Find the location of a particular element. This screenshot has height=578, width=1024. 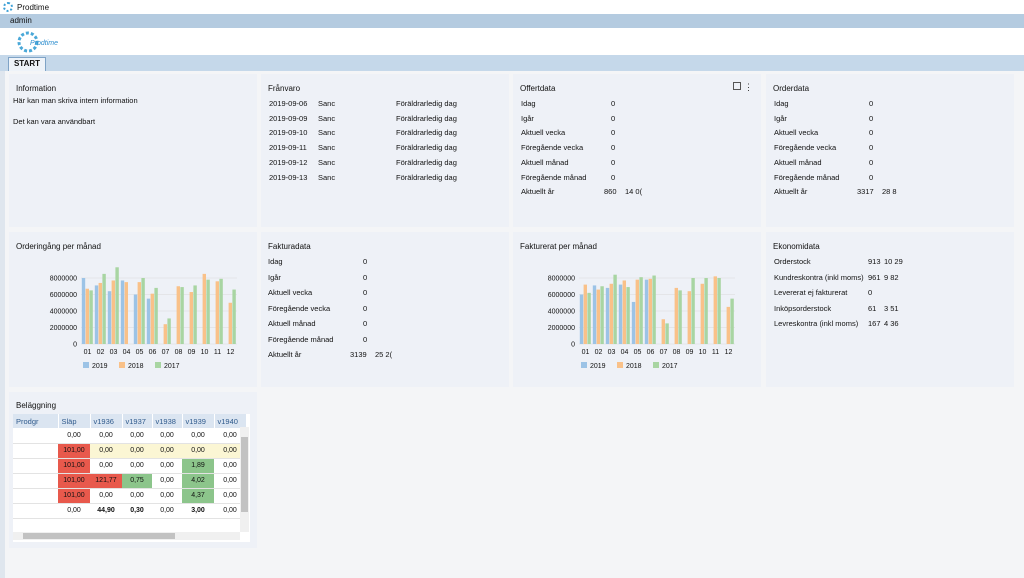

fakturadata-row-label: Aktuell månad is located at coordinates (292, 323).